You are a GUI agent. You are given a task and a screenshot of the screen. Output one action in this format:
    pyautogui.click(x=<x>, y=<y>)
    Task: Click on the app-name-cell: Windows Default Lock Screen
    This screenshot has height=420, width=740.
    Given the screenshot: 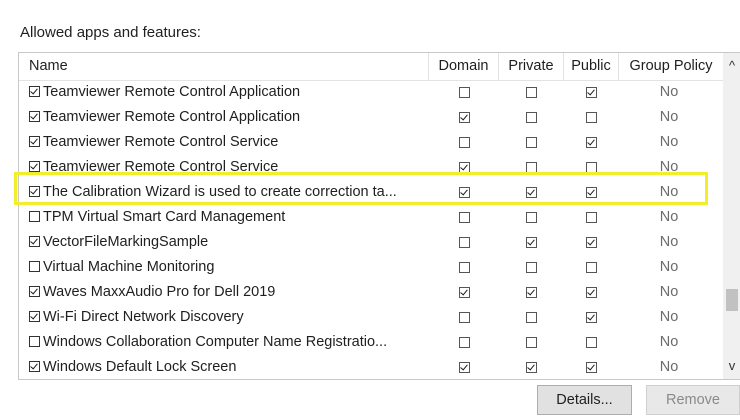 What is the action you would take?
    pyautogui.click(x=229, y=367)
    